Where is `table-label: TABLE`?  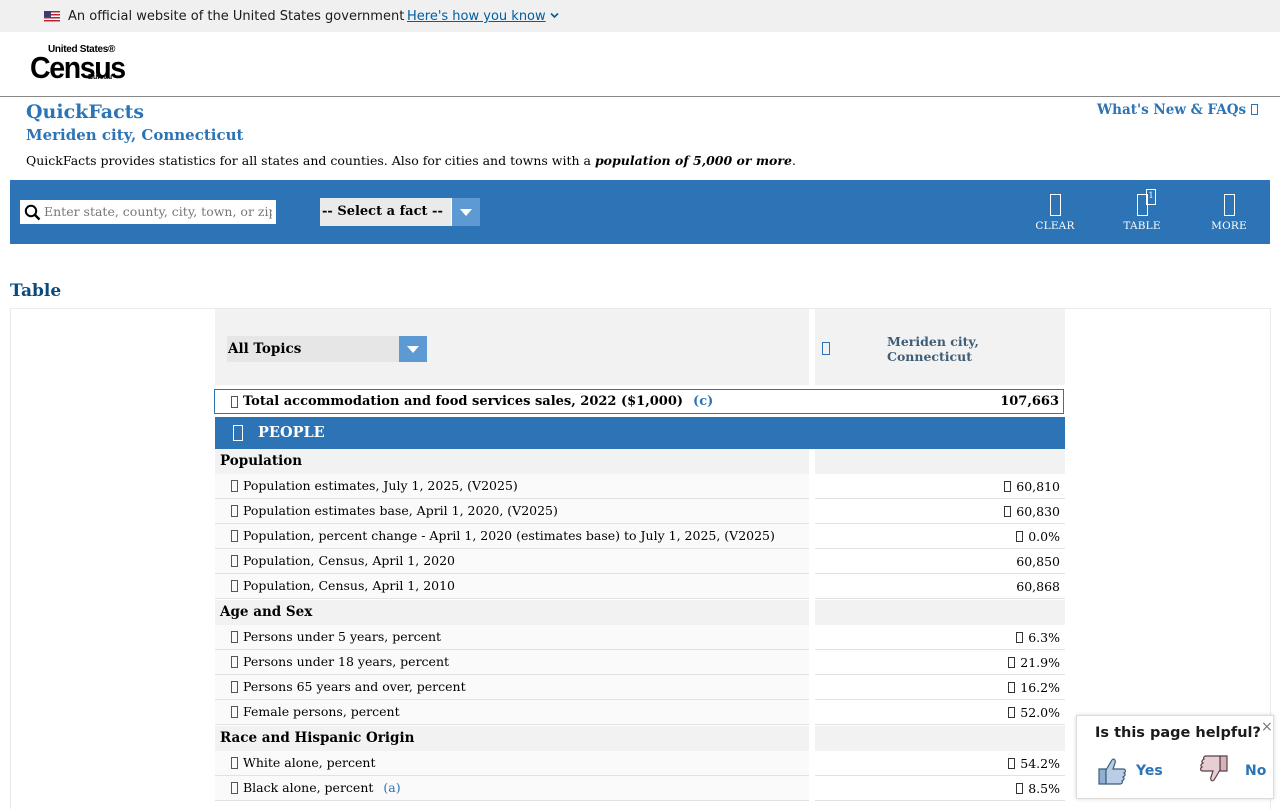 table-label: TABLE is located at coordinates (1142, 226).